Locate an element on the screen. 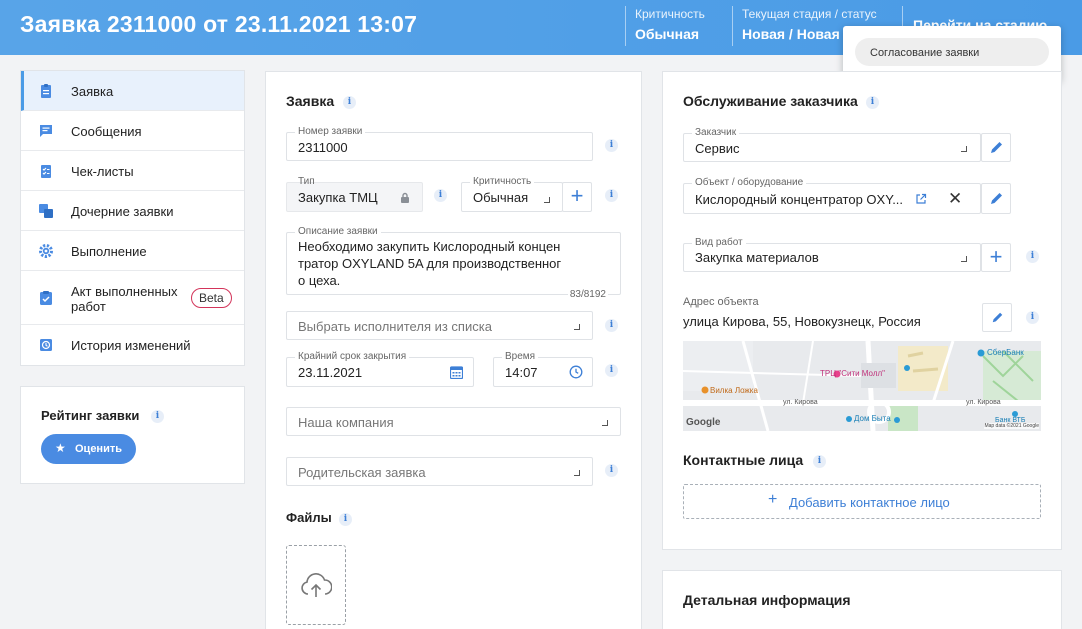 The height and width of the screenshot is (629, 1082). description-line: о цеха. is located at coordinates (319, 280).